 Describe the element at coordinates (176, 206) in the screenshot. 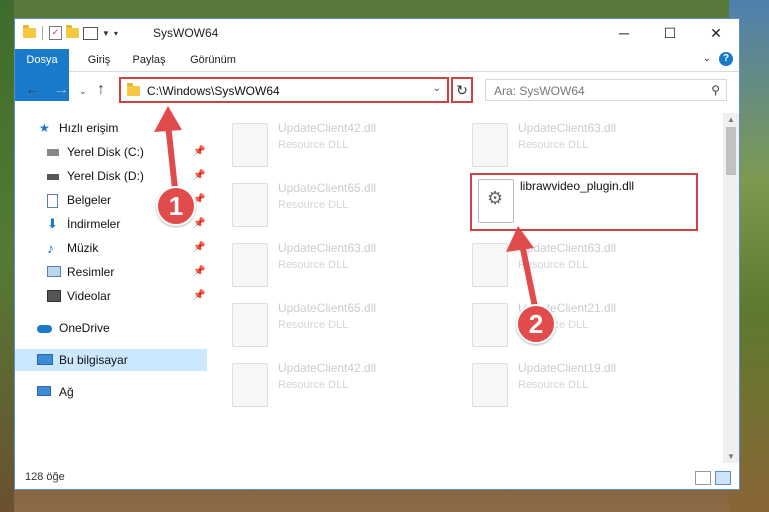

I see `step-1-badge: 1` at that location.